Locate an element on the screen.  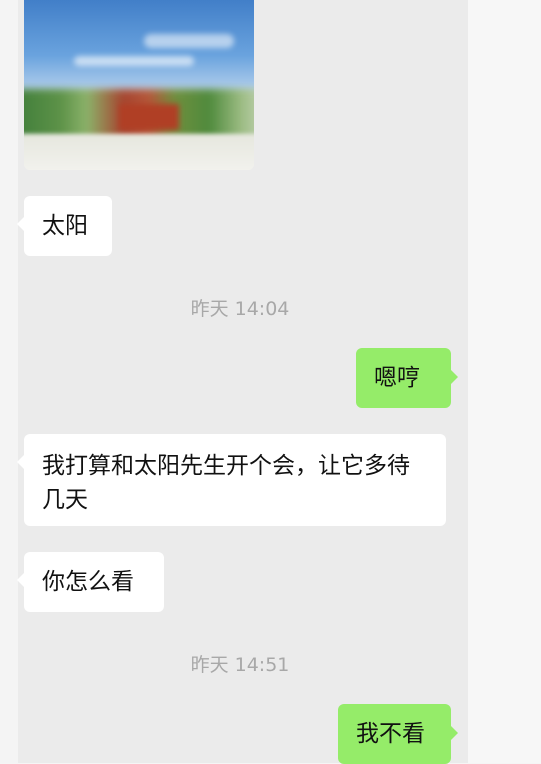
left-margin is located at coordinates (9, 381).